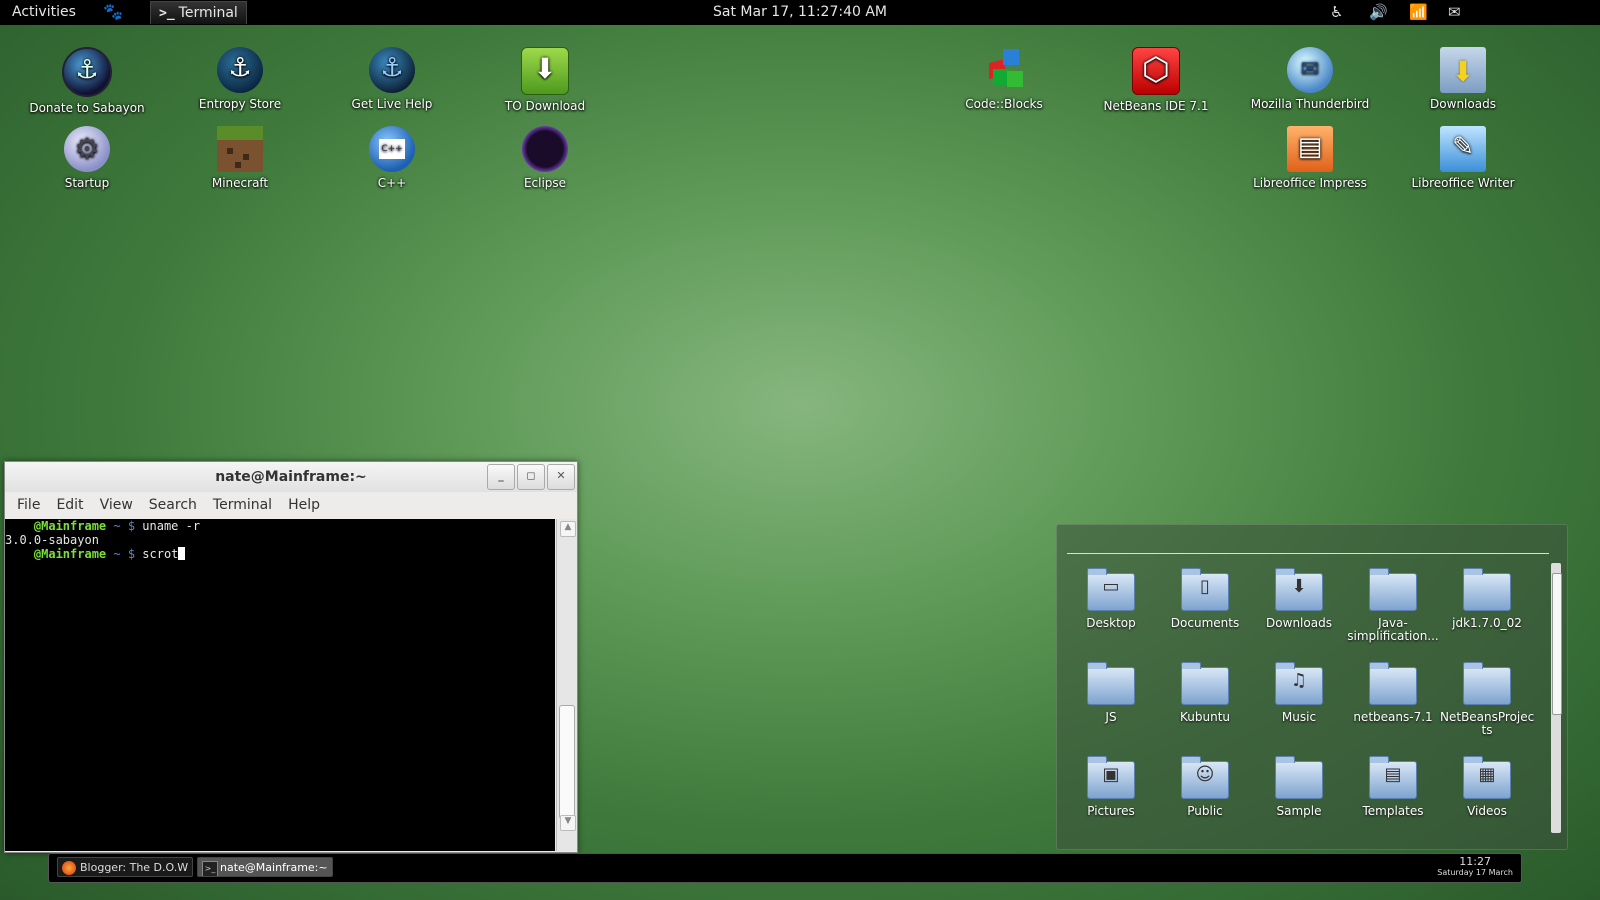  Describe the element at coordinates (1418, 12) in the screenshot. I see `wifi-icon: 📶` at that location.